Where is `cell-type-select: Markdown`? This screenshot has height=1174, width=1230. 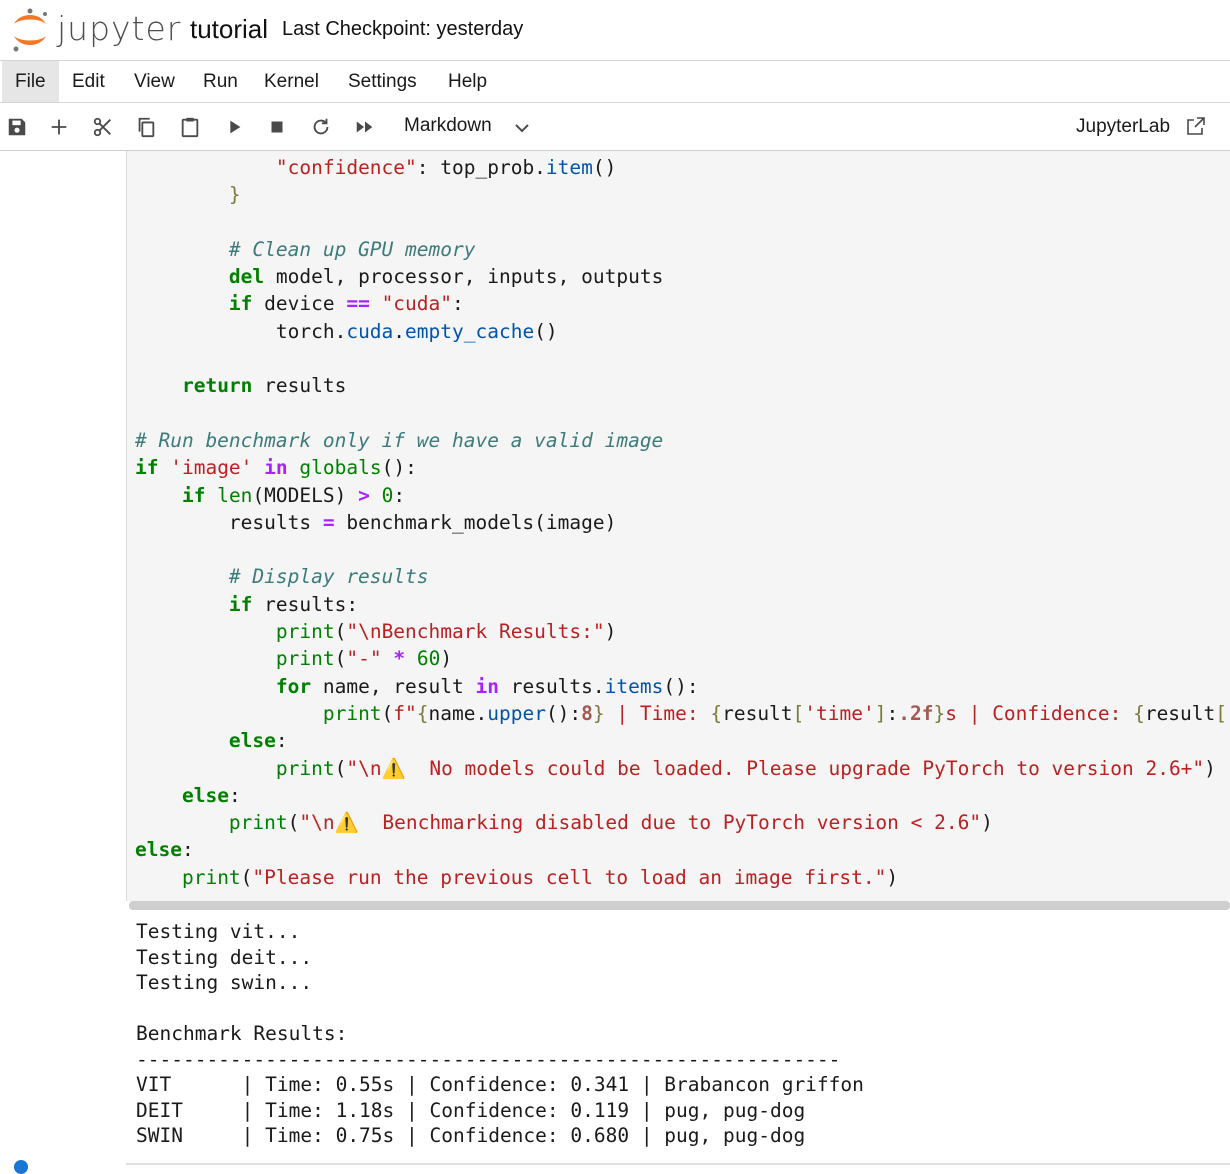
cell-type-select: Markdown is located at coordinates (448, 126).